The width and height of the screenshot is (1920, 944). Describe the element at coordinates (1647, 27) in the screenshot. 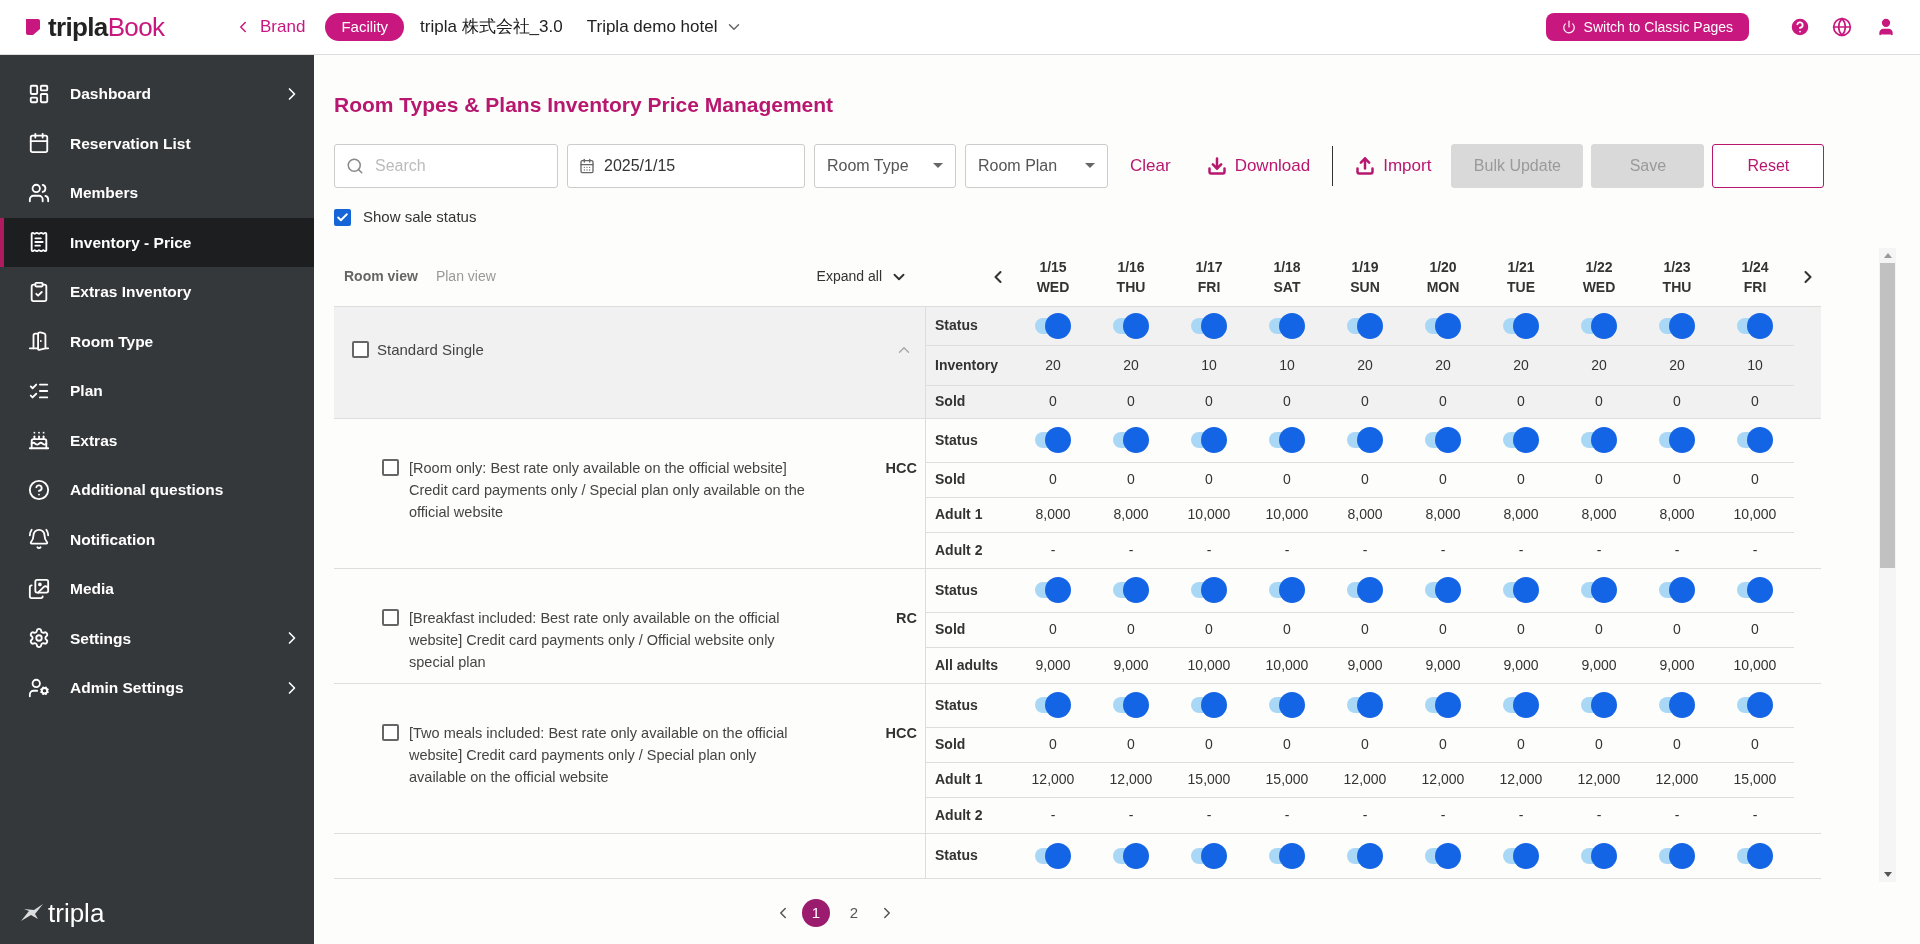

I see `classic-pages-button: Switch to Classic Pages` at that location.